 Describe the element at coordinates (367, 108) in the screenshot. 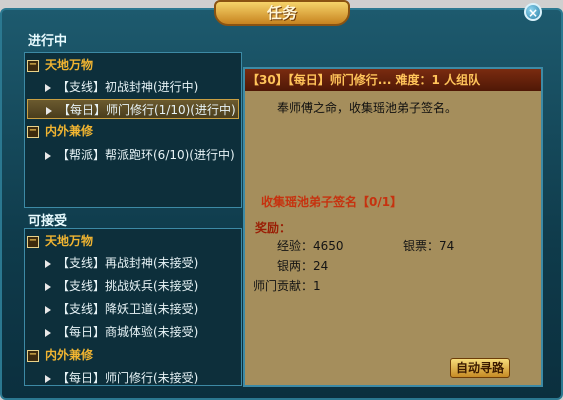

I see `quest-description: 奉师傅之命，收集瑶池弟子签名。` at that location.